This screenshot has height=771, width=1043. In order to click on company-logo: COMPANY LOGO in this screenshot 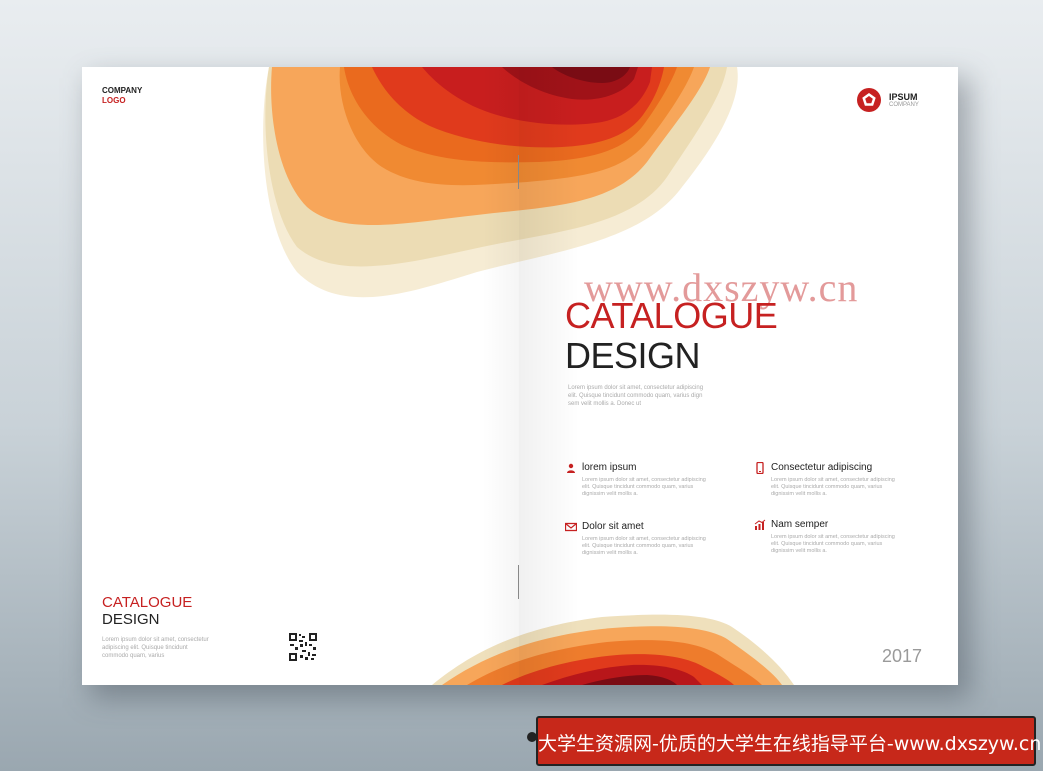, I will do `click(122, 96)`.